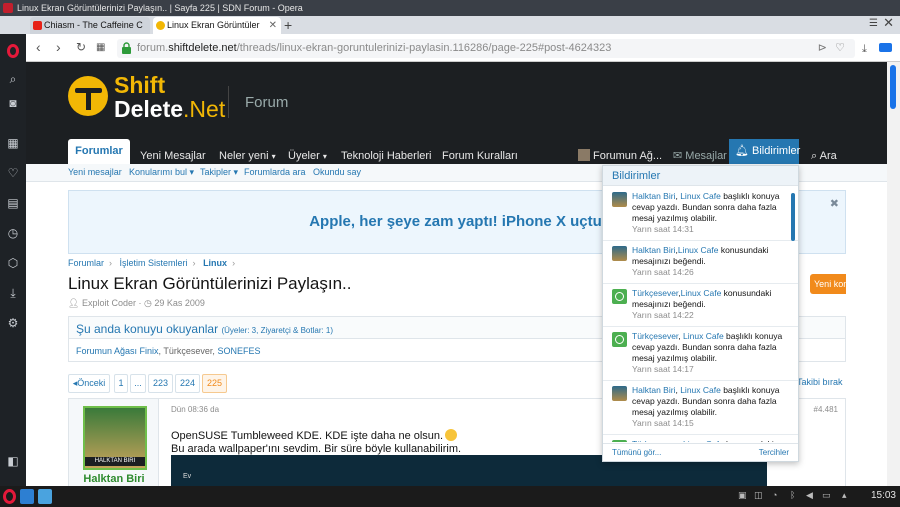 This screenshot has width=900, height=507. I want to click on subnav-yeni-mesajlar: Yeni mesajlar, so click(95, 172).